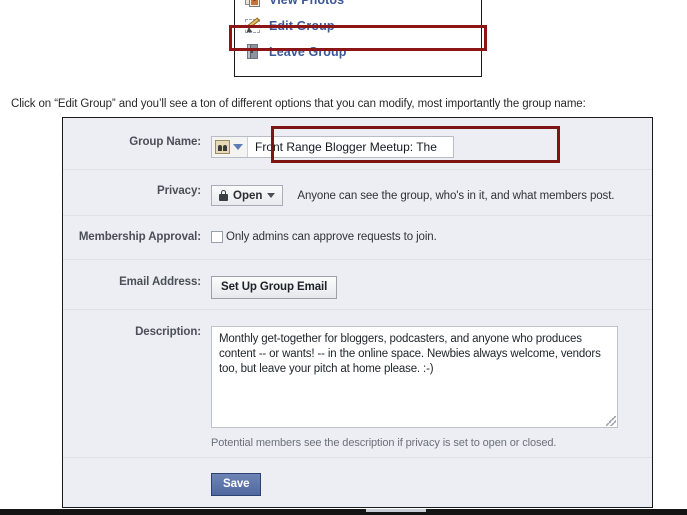 This screenshot has width=687, height=515. I want to click on door-icon, so click(253, 52).